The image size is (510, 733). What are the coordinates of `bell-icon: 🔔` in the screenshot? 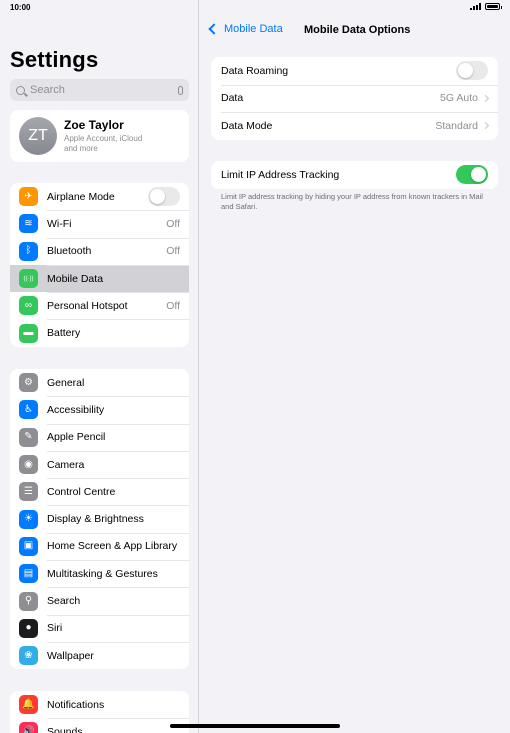 It's located at (28, 705).